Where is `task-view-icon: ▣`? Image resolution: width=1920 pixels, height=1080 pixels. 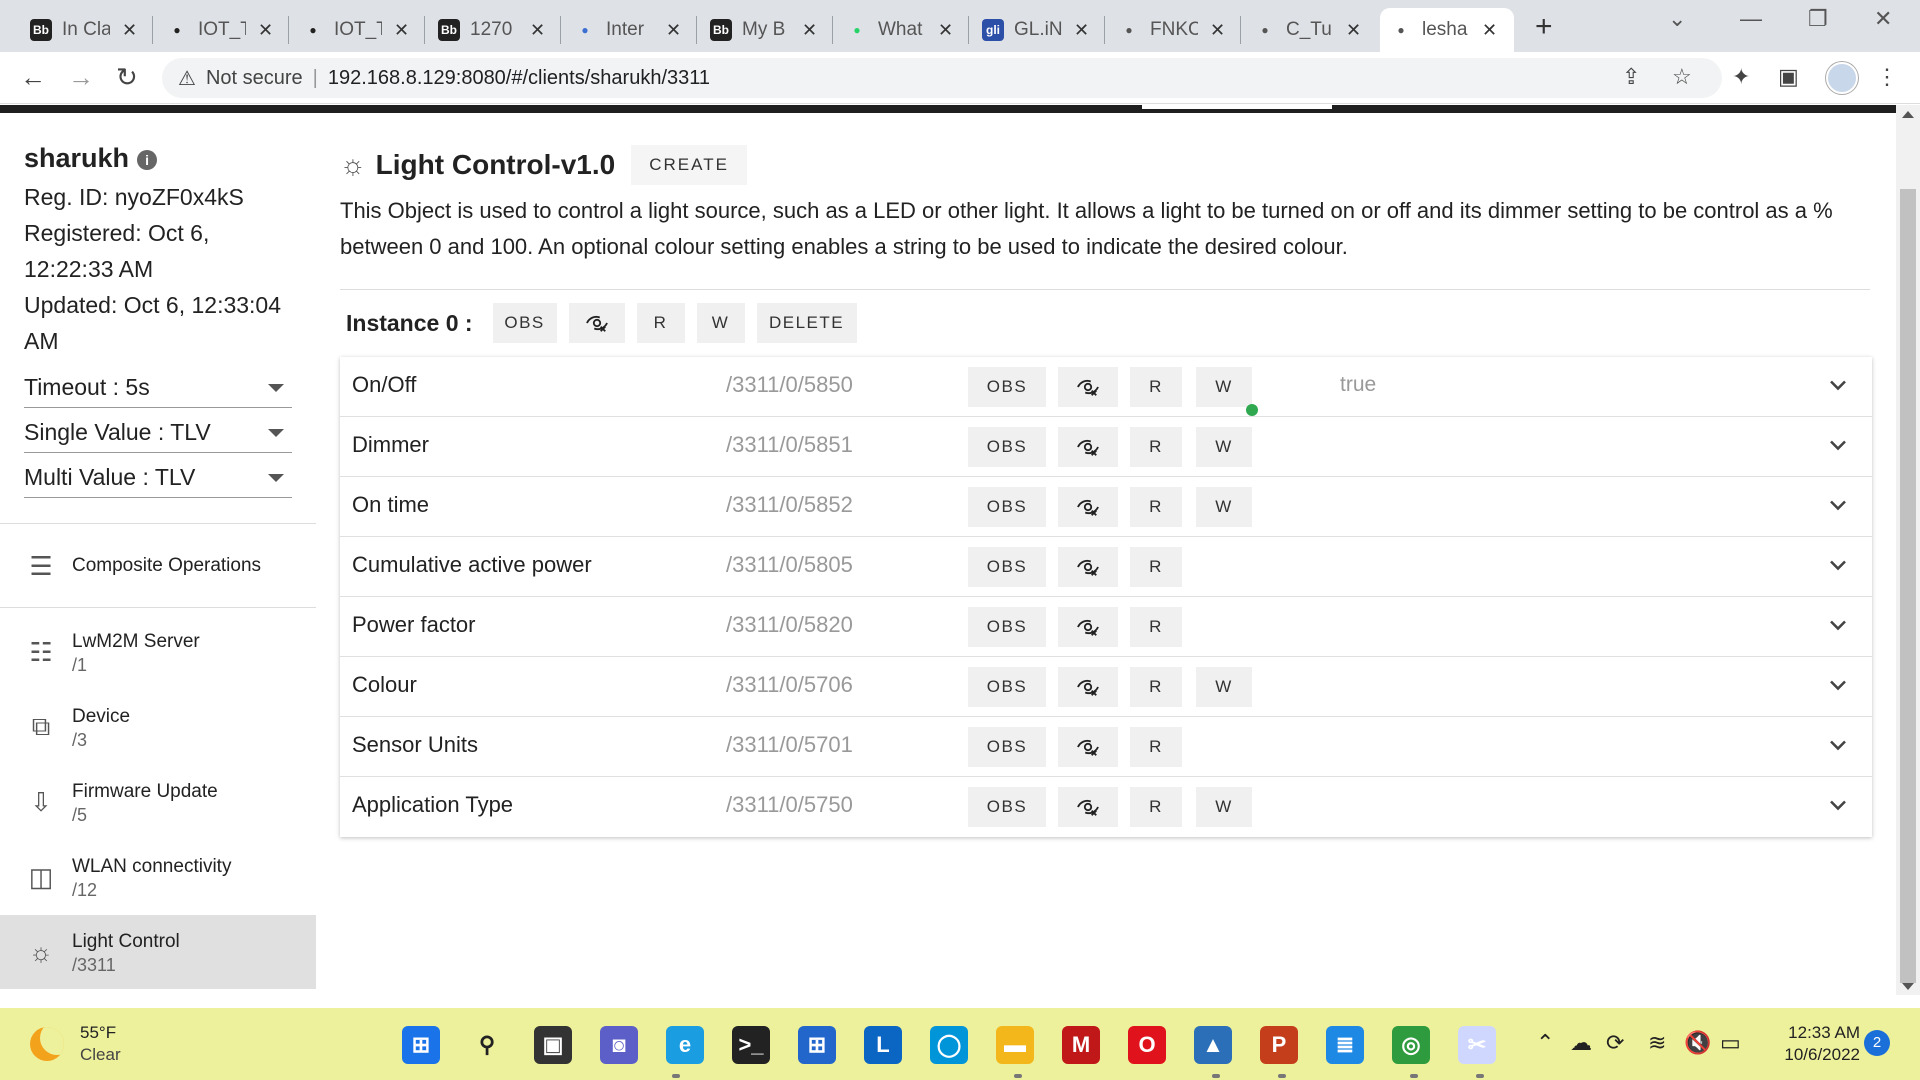 task-view-icon: ▣ is located at coordinates (553, 1045).